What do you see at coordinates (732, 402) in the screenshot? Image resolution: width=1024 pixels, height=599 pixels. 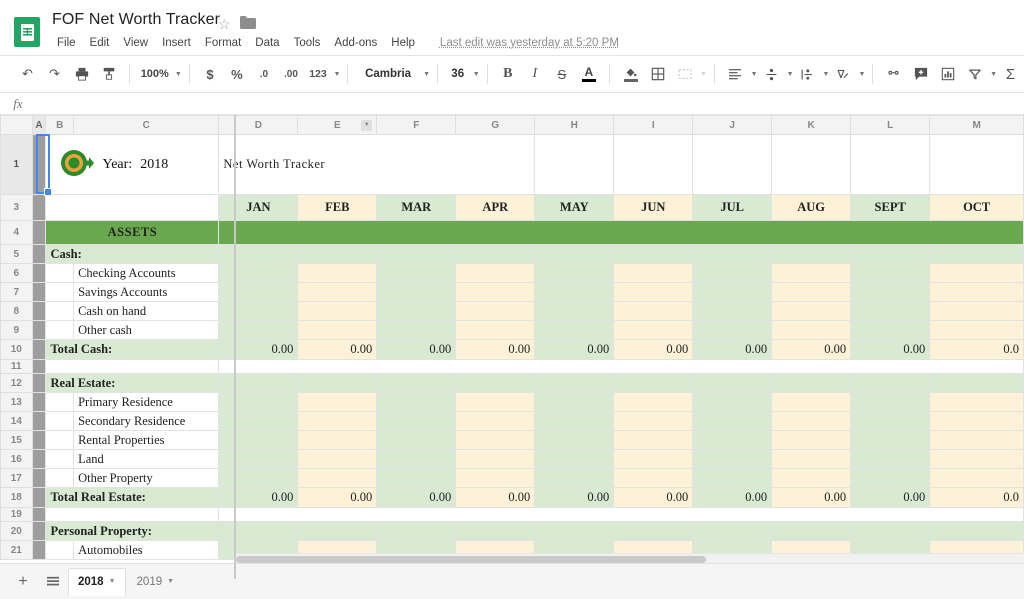 I see `cell-j13` at bounding box center [732, 402].